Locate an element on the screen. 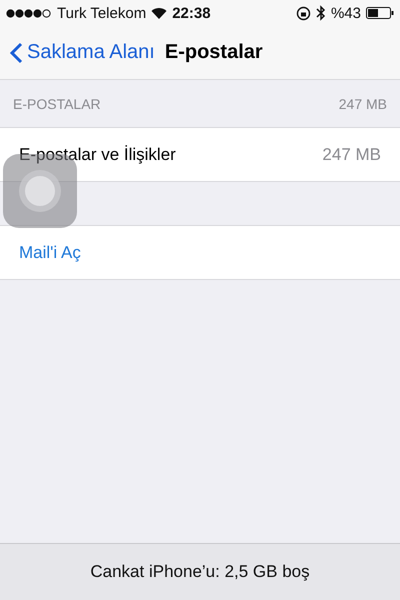 The width and height of the screenshot is (400, 600). section-size: 247 MB is located at coordinates (362, 104).